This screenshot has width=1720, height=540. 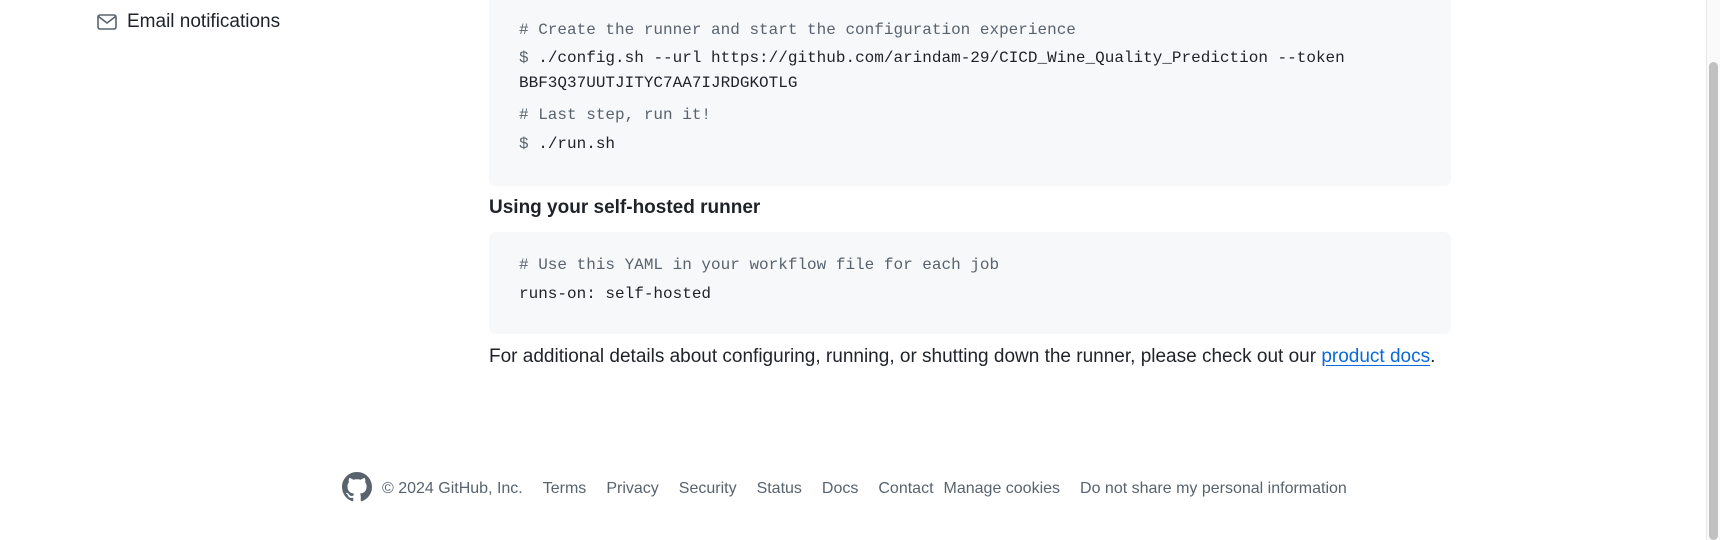 I want to click on copyright-text: © 2024 GitHub, Inc., so click(x=452, y=488).